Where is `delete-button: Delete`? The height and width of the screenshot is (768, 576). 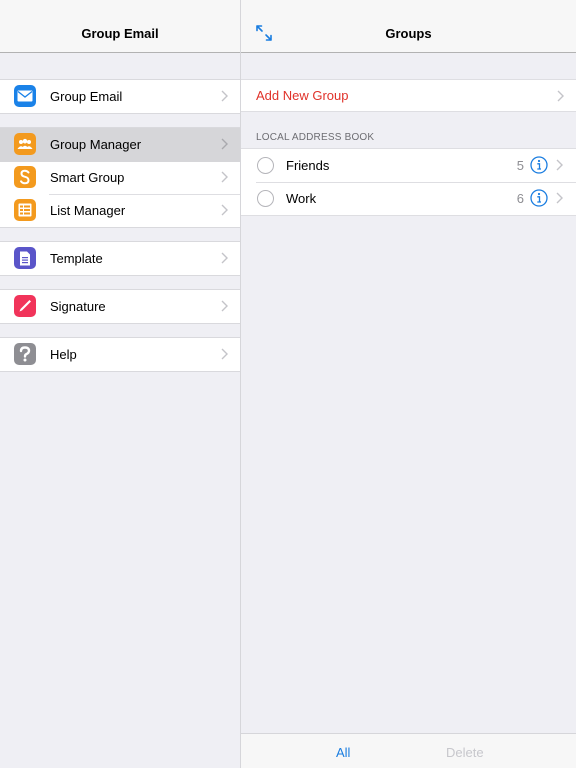
delete-button: Delete is located at coordinates (465, 752).